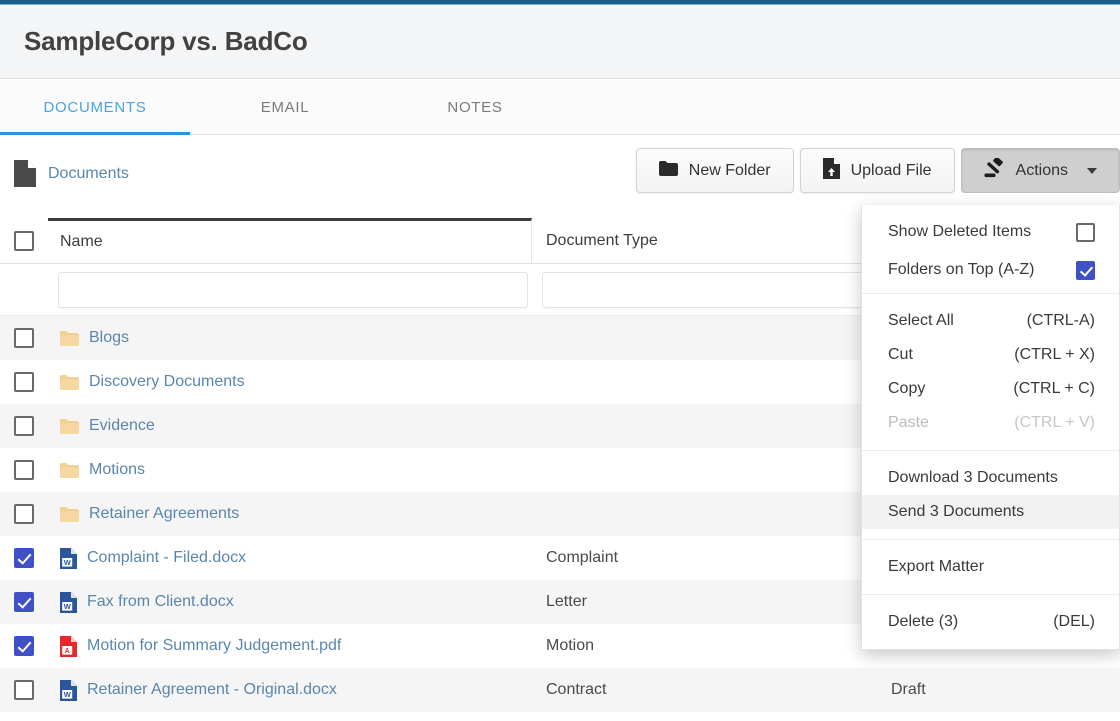 Image resolution: width=1120 pixels, height=721 pixels. I want to click on menu-item-cut: Cut (CTRL + X), so click(990, 355).